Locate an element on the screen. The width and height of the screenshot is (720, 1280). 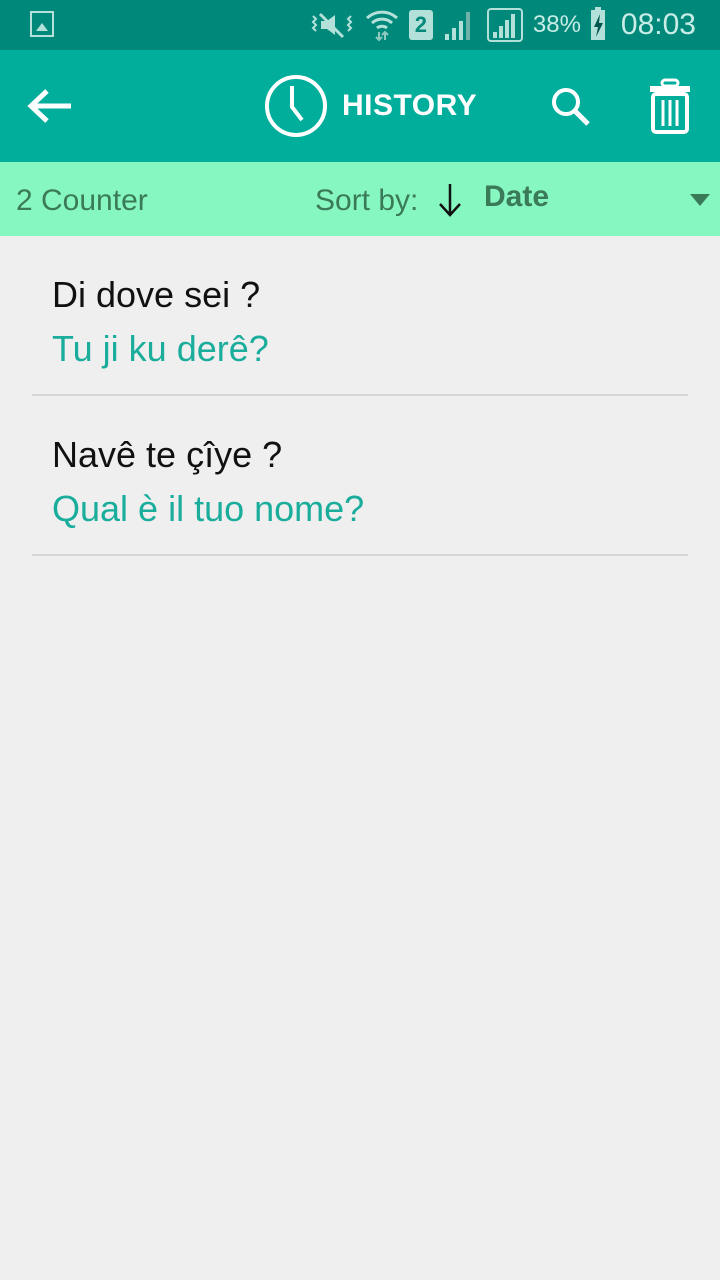
app-bar: HISTORY is located at coordinates (360, 106).